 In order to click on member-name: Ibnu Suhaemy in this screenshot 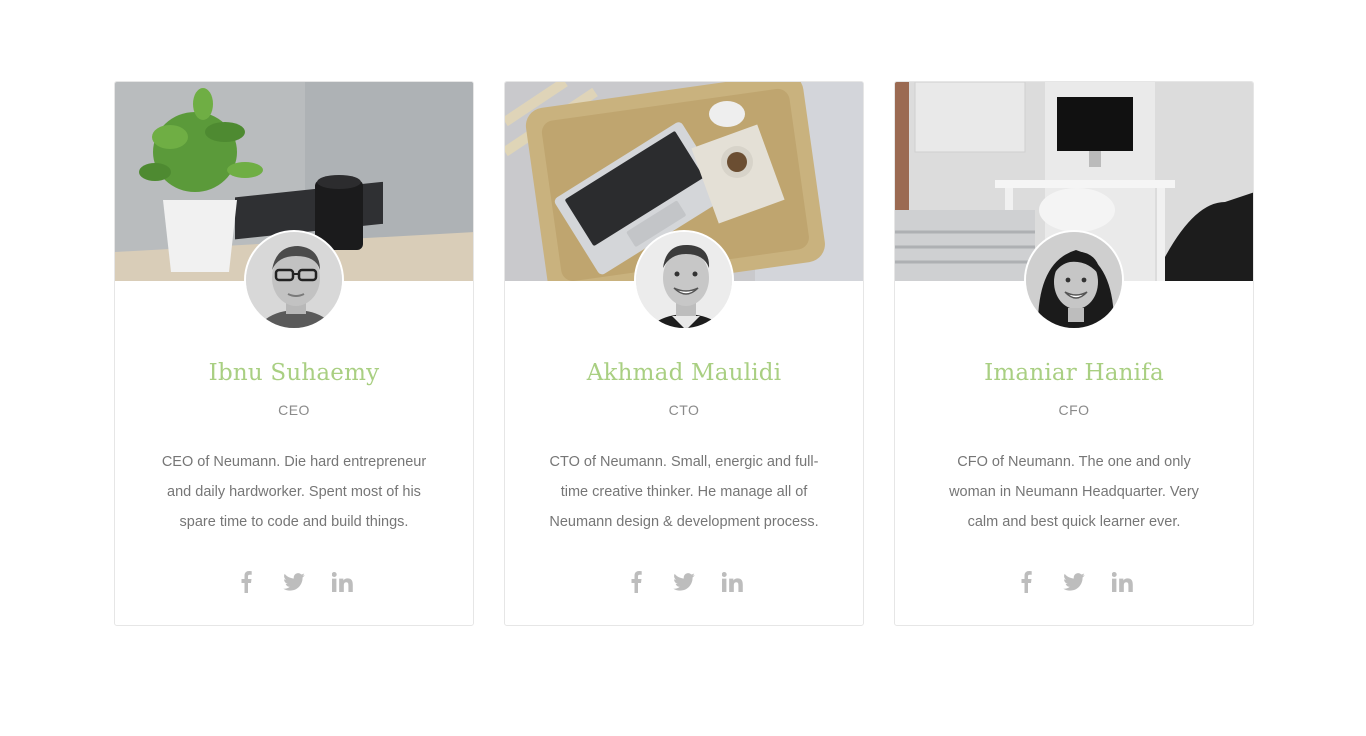, I will do `click(294, 373)`.